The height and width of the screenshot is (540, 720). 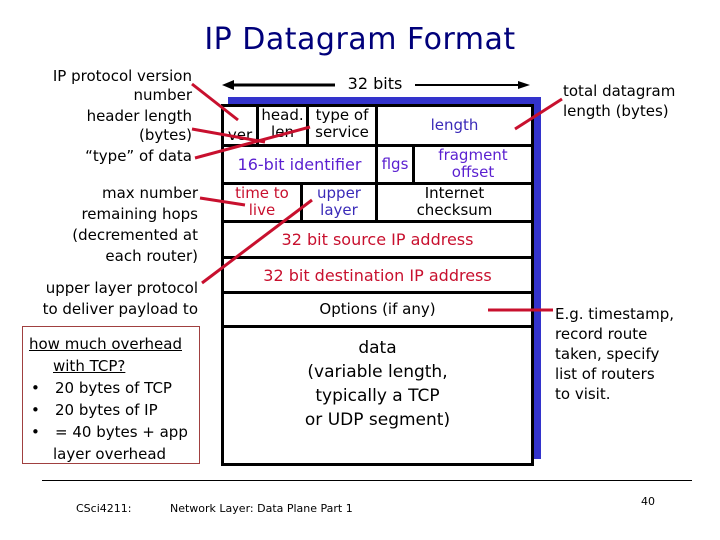 I want to click on pointer-total-length, so click(x=538, y=114).